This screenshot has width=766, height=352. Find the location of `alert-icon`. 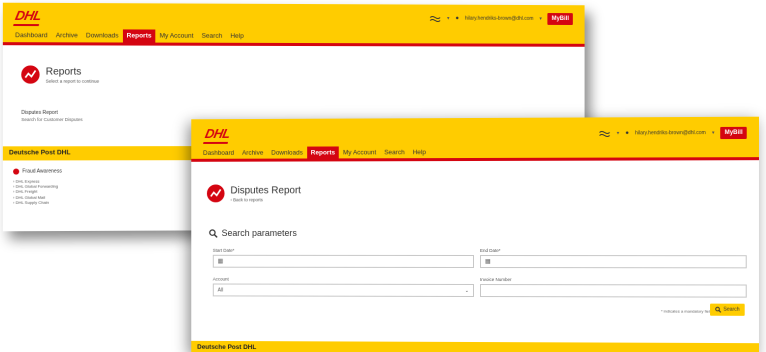

alert-icon is located at coordinates (16, 171).